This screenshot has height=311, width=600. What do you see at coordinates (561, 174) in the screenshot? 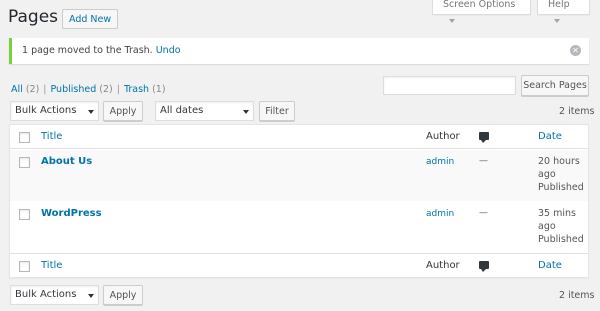
I see `date-cell: 20 hours ago Published` at bounding box center [561, 174].